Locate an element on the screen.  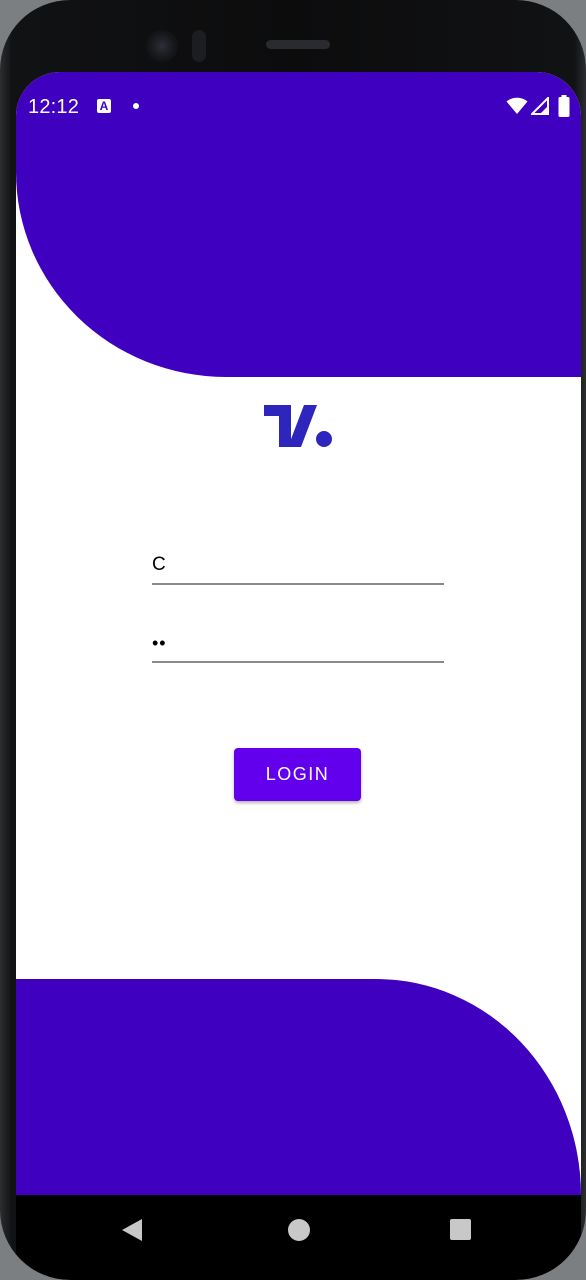
password-input is located at coordinates (298, 644).